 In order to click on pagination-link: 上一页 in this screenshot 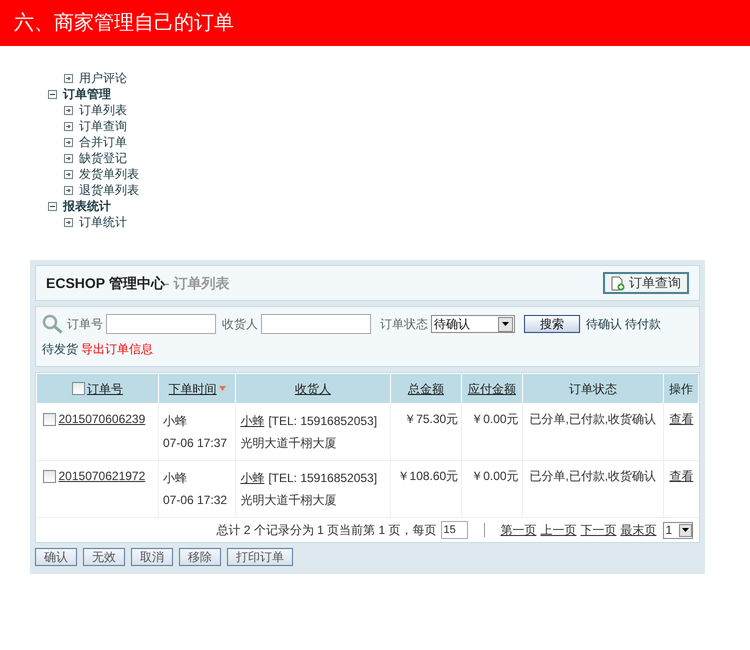, I will do `click(558, 530)`.